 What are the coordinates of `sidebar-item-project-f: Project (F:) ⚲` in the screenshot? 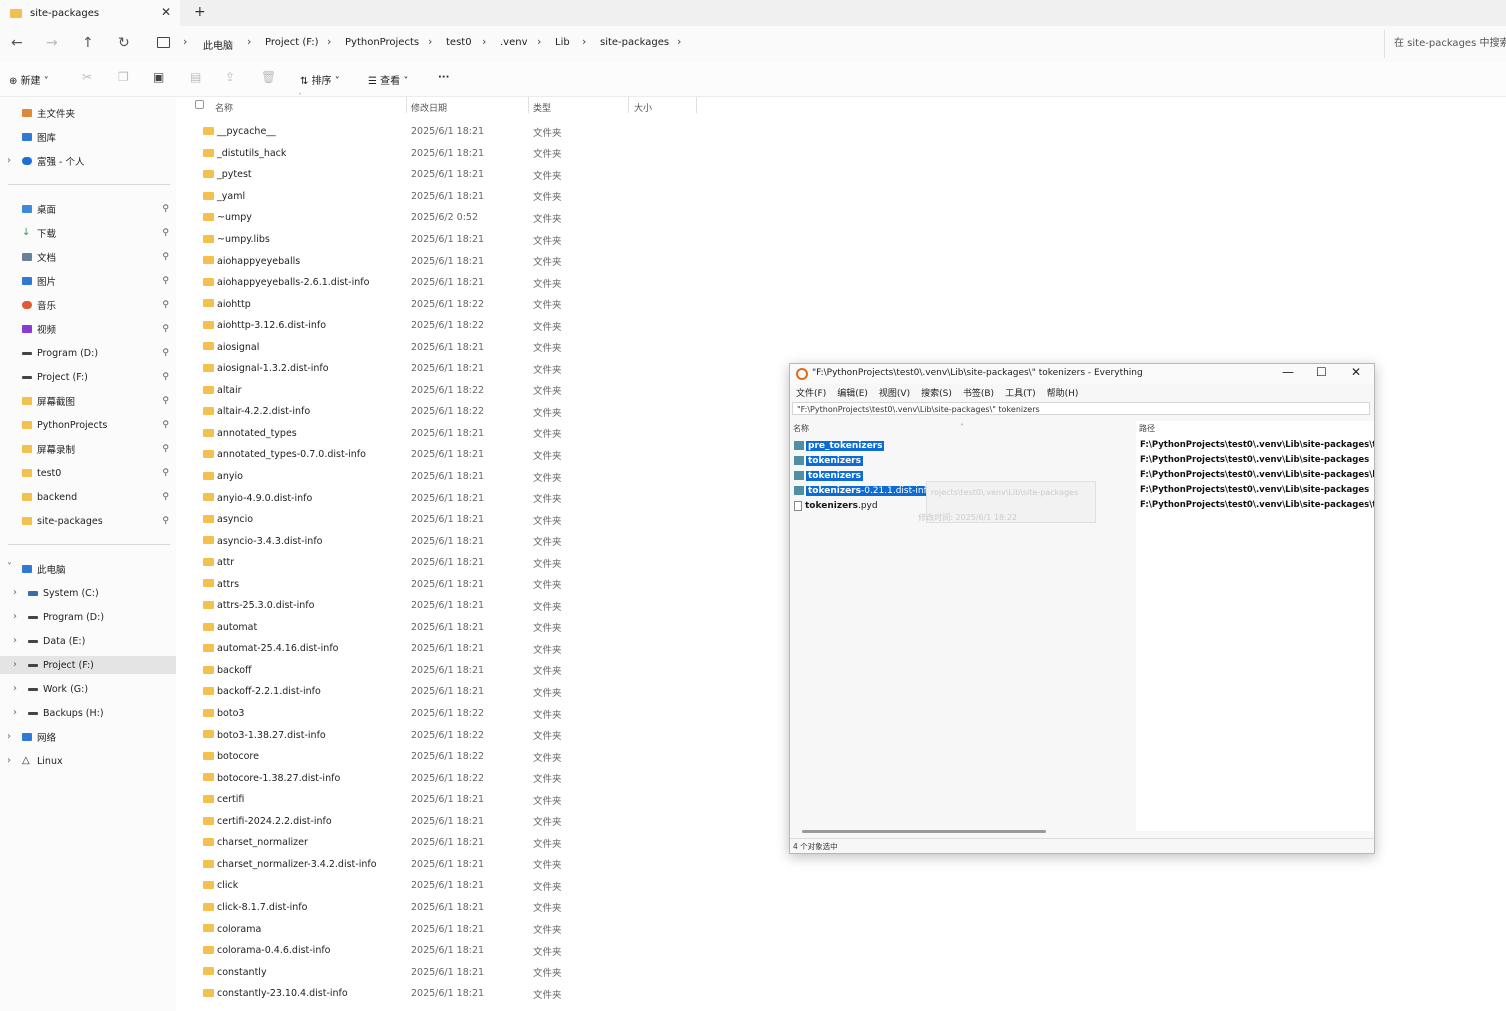 It's located at (97, 377).